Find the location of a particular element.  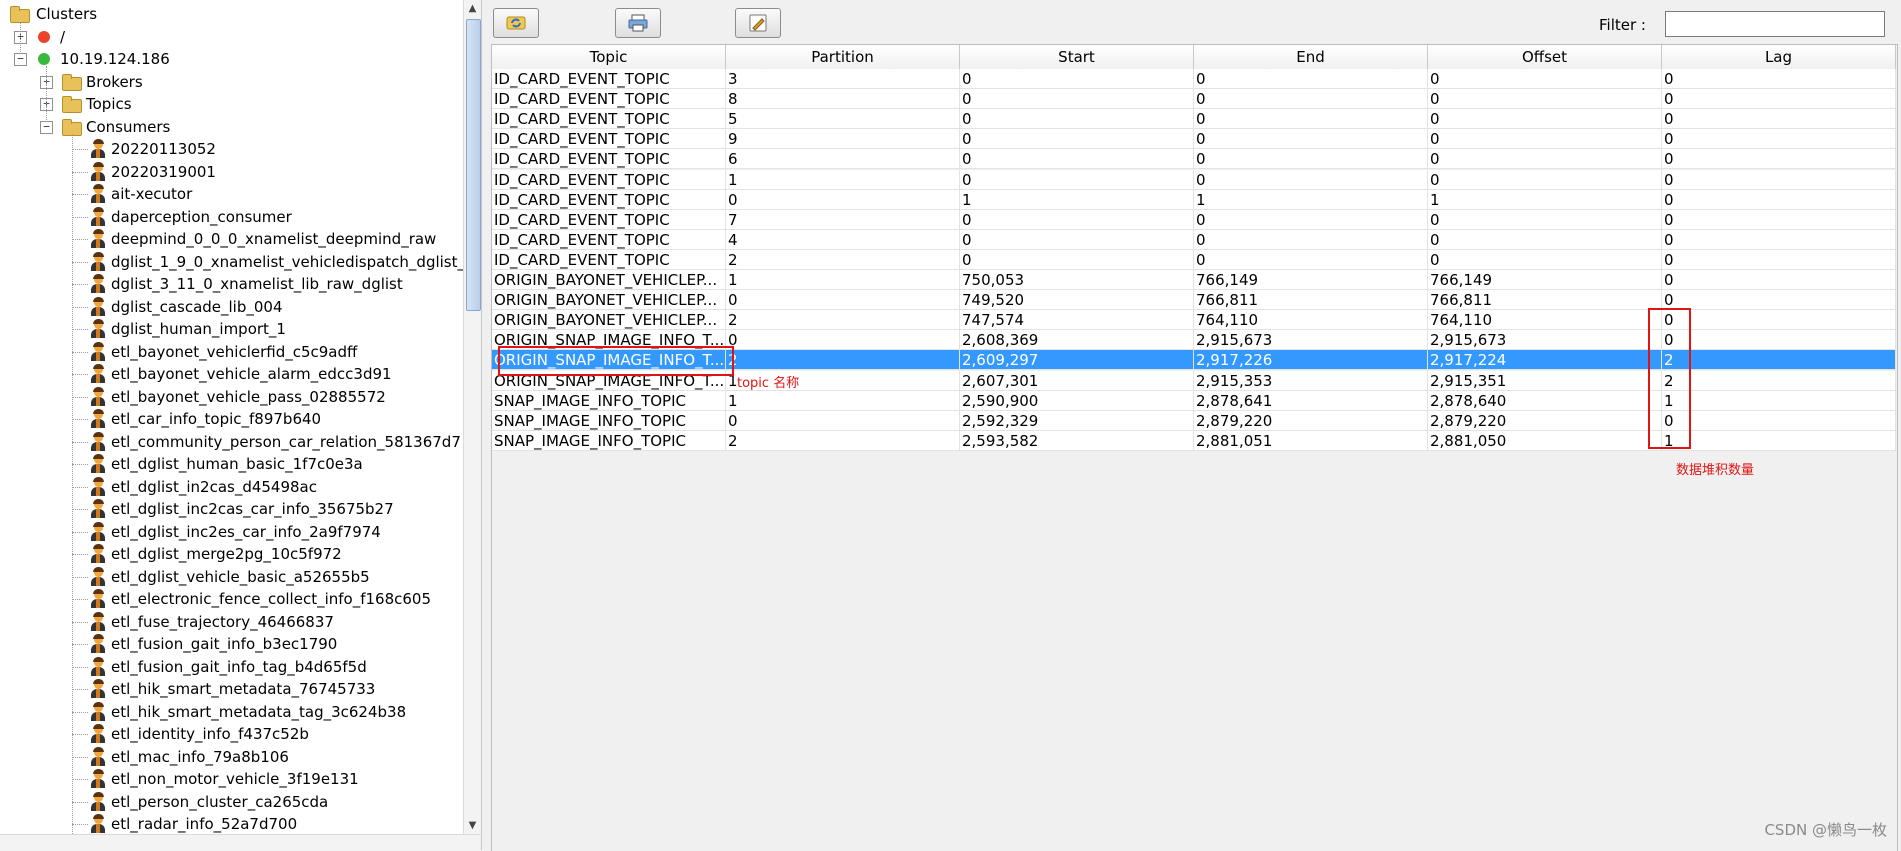

table-row: ID_CARD_EVENT_TOPIC 4 0 0 0 0 is located at coordinates (1194, 239).